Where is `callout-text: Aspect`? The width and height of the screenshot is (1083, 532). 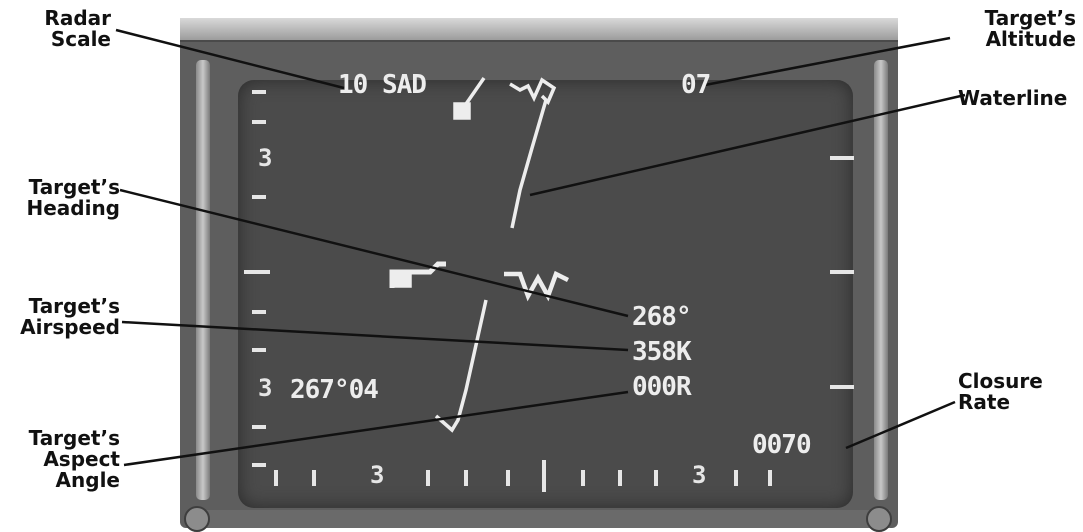
callout-text: Aspect is located at coordinates (81, 459).